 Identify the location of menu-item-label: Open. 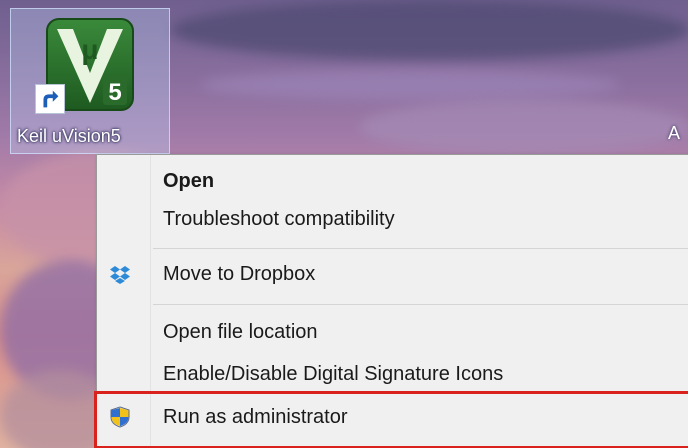
(189, 181).